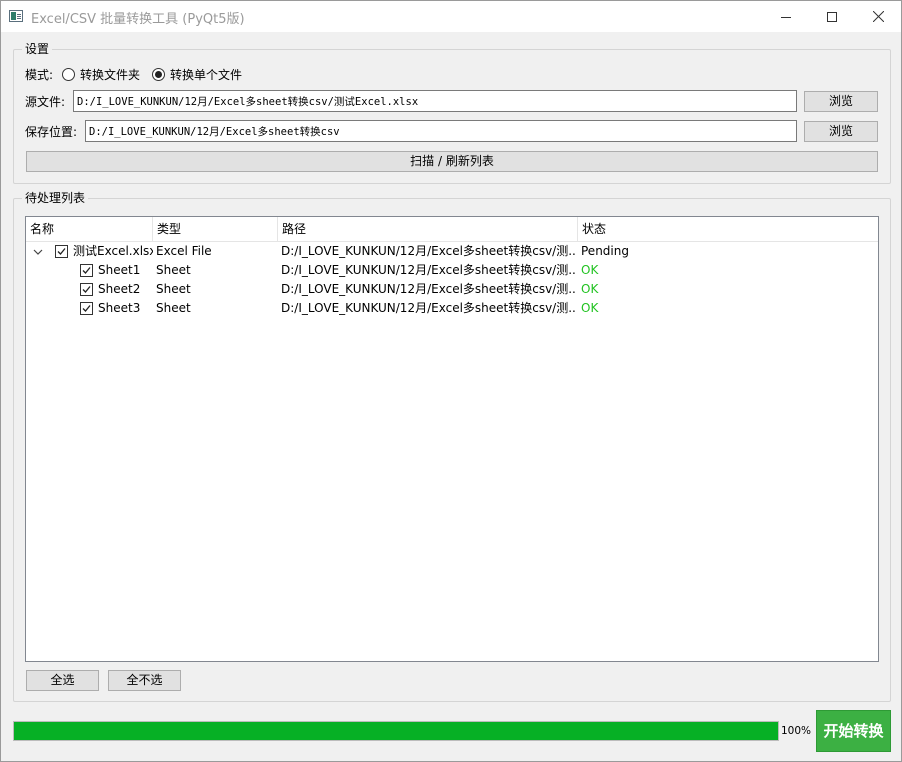  What do you see at coordinates (113, 251) in the screenshot?
I see `row-name: 测试Excel.xlsx` at bounding box center [113, 251].